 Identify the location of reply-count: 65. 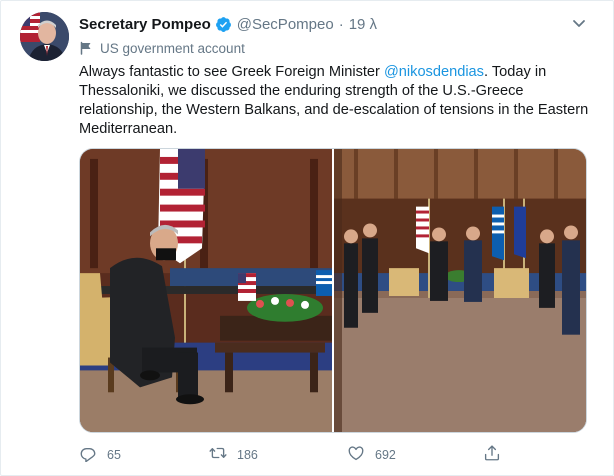
(114, 455).